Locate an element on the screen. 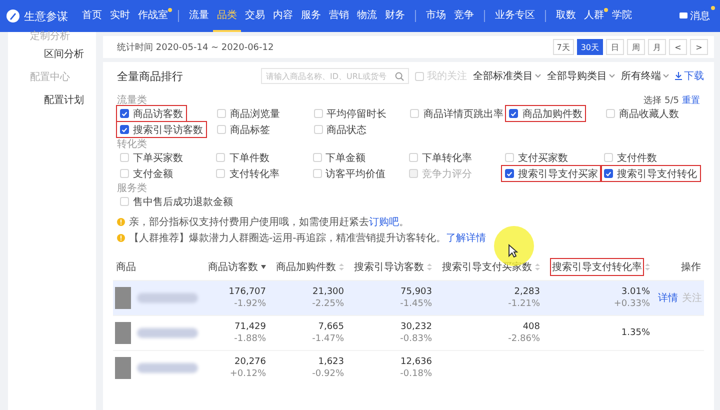 Image resolution: width=720 pixels, height=410 pixels. metric-checkbox: 平均停留时长 is located at coordinates (350, 113).